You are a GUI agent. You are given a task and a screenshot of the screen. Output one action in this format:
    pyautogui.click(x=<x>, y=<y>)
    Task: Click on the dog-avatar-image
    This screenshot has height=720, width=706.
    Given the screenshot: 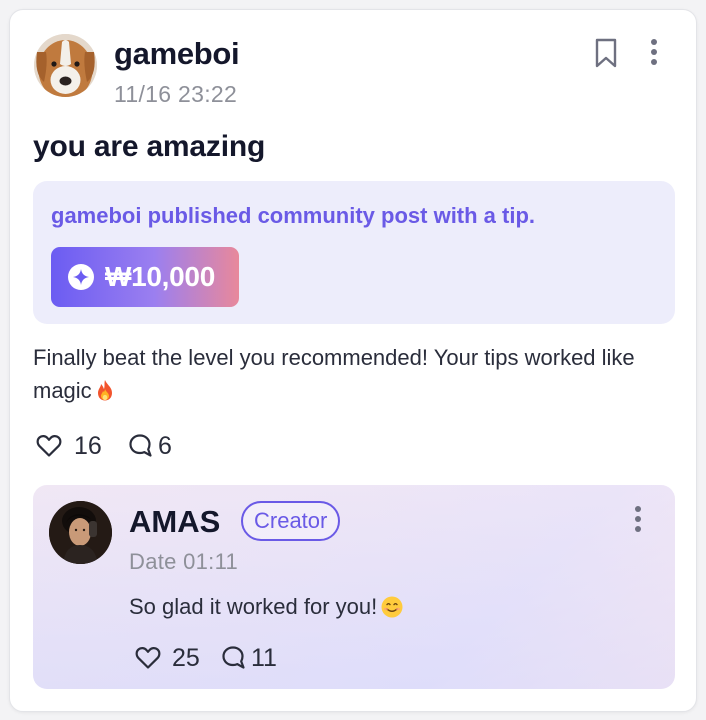 What is the action you would take?
    pyautogui.click(x=65, y=65)
    